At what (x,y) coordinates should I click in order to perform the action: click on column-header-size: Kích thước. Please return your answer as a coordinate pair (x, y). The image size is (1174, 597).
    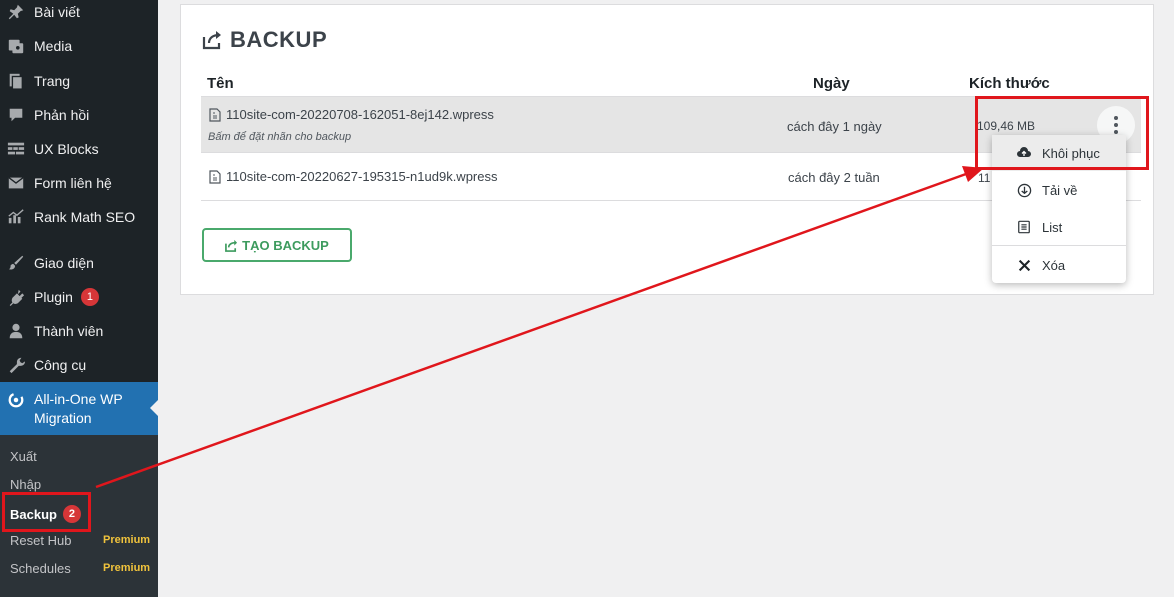
    Looking at the image, I should click on (1009, 83).